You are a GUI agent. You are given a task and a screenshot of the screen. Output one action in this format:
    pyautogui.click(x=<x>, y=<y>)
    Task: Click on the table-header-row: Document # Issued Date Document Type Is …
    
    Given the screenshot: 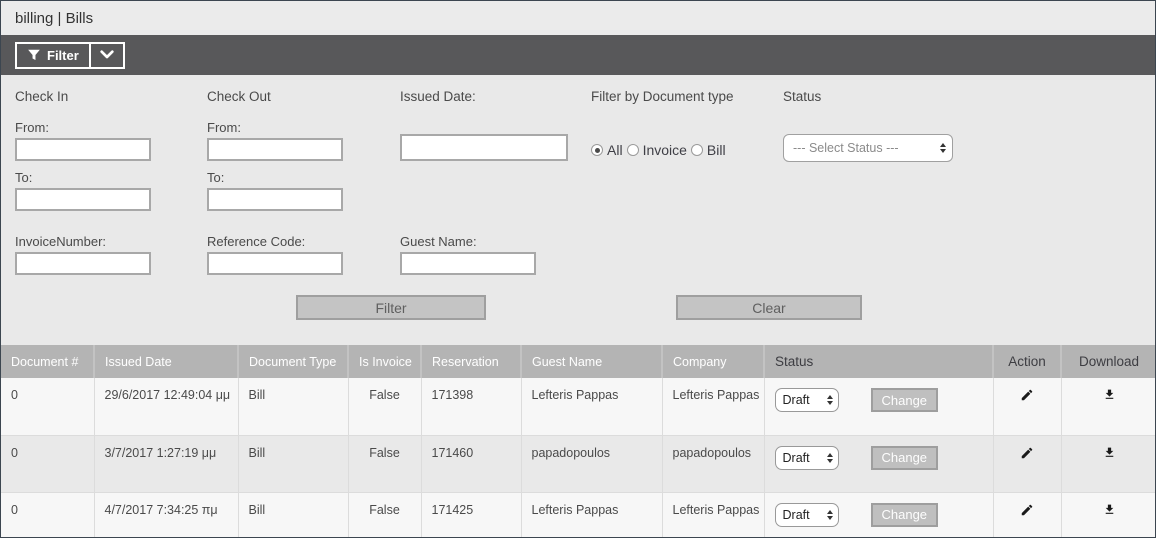 What is the action you would take?
    pyautogui.click(x=578, y=361)
    